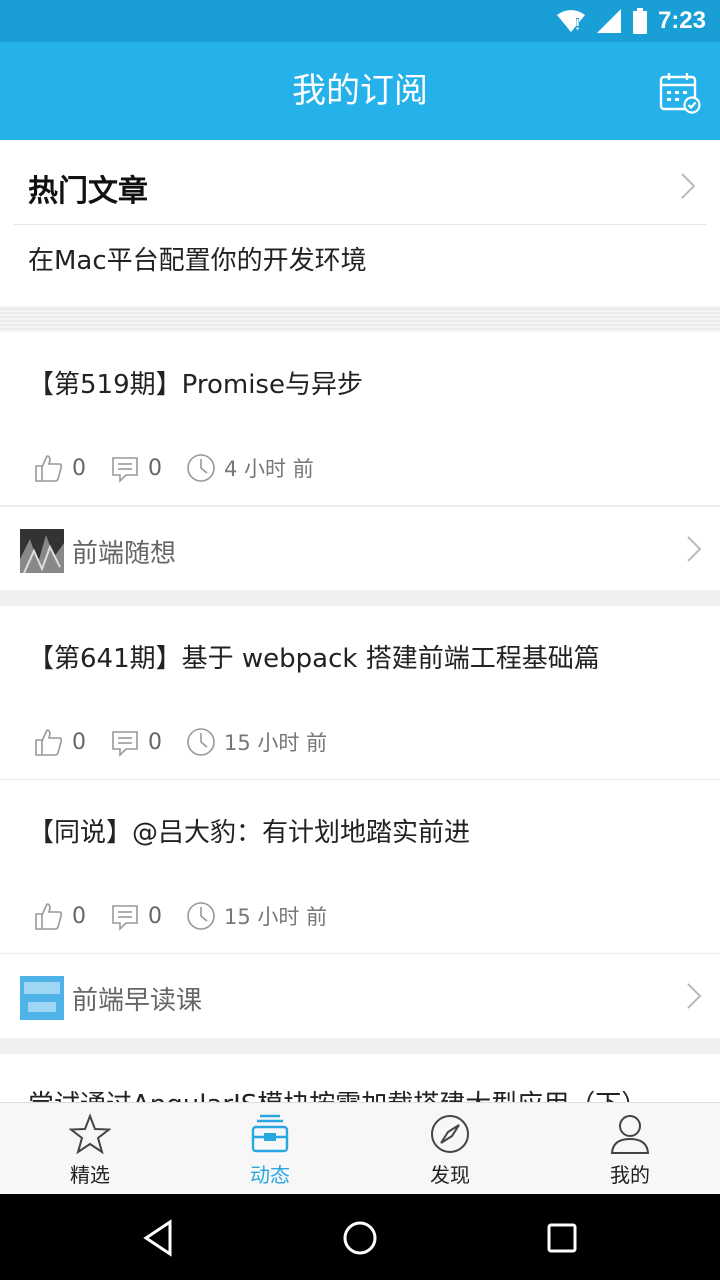 This screenshot has width=720, height=1280. I want to click on home-icon, so click(360, 1238).